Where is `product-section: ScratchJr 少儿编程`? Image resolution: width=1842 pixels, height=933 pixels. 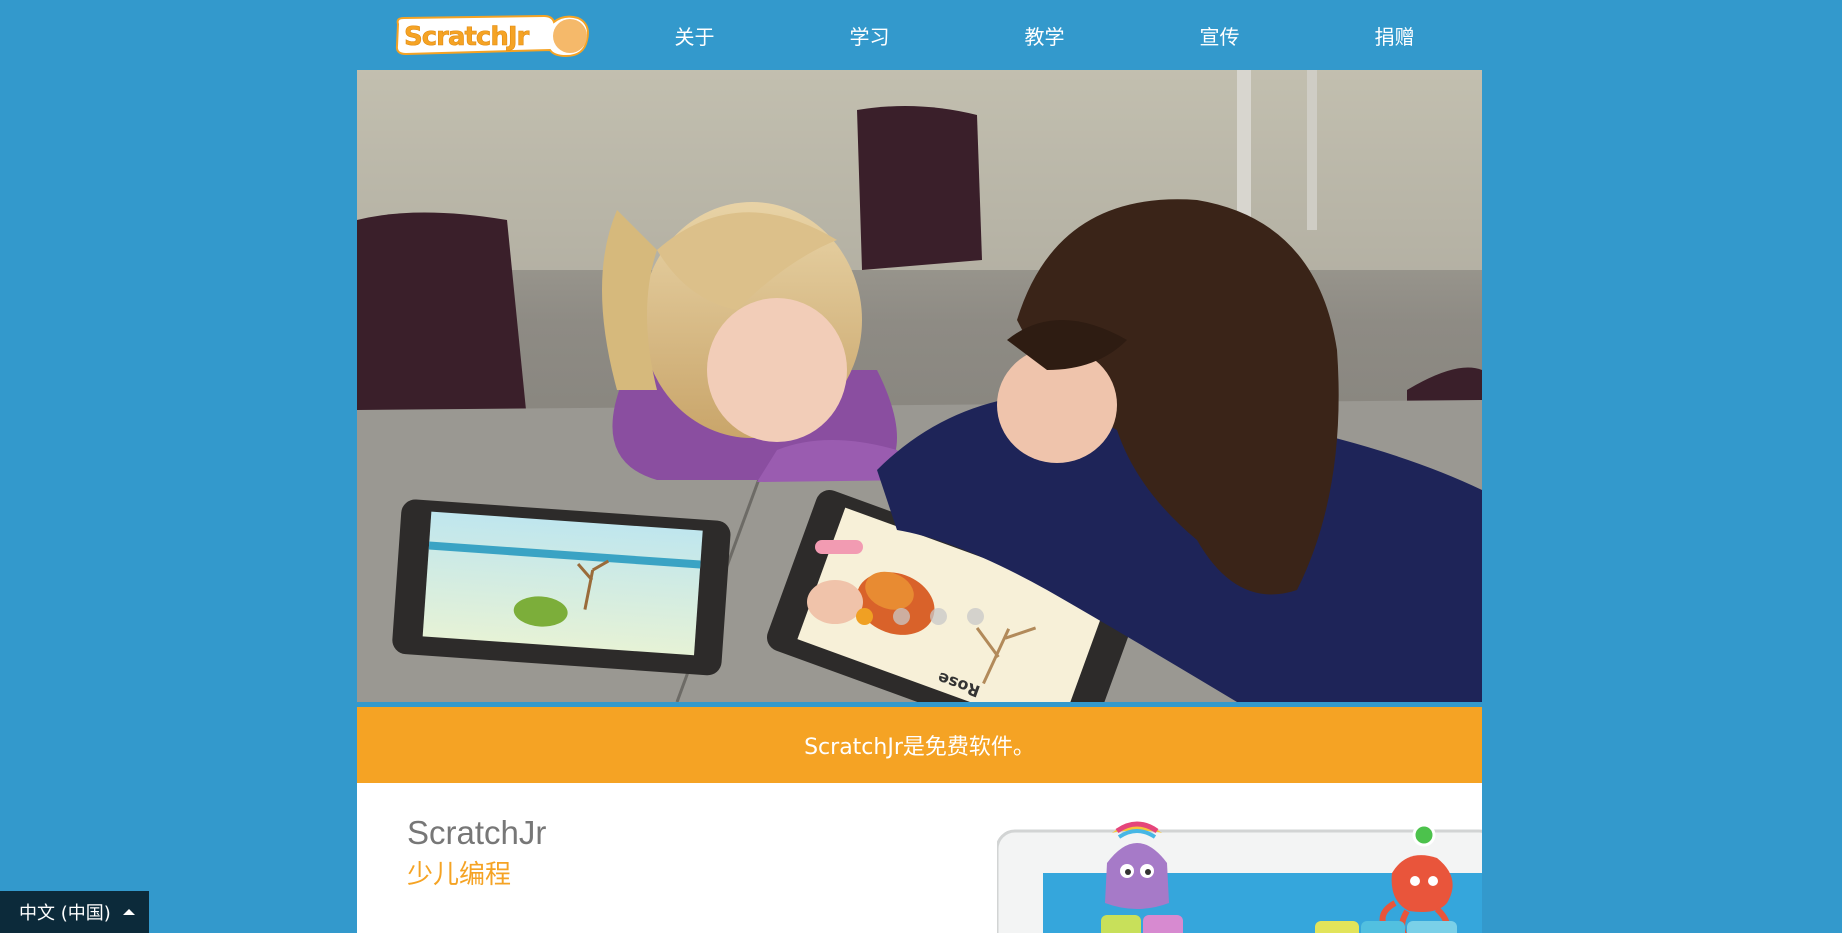
product-section: ScratchJr 少儿编程 is located at coordinates (919, 858).